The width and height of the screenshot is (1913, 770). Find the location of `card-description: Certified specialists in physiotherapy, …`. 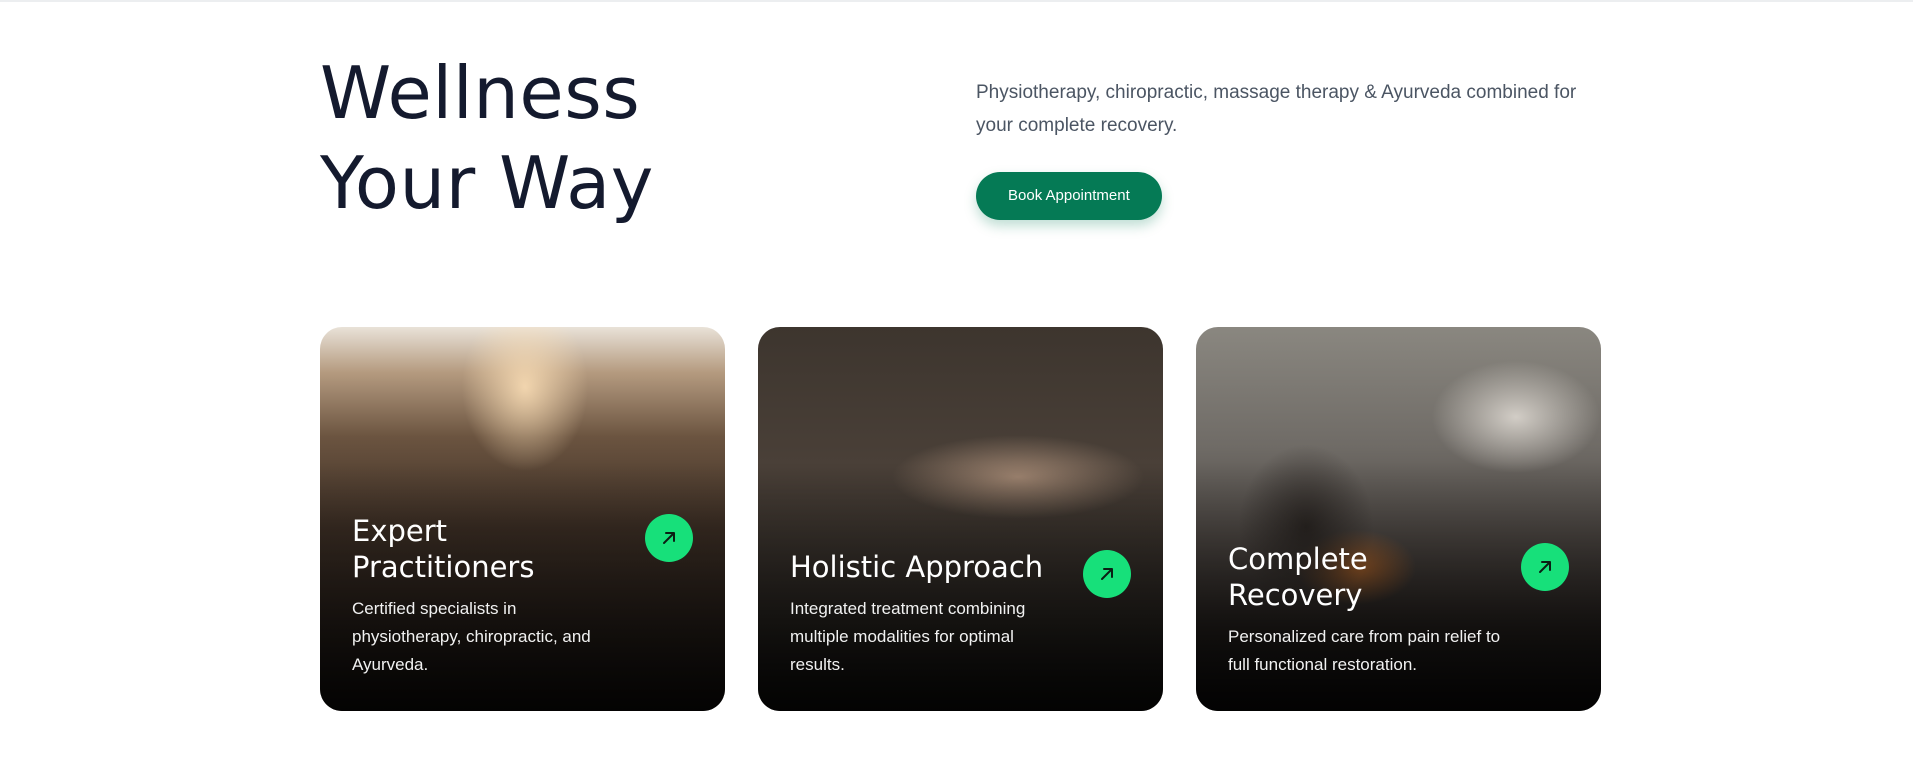

card-description: Certified specialists in physiotherapy, … is located at coordinates (471, 636).